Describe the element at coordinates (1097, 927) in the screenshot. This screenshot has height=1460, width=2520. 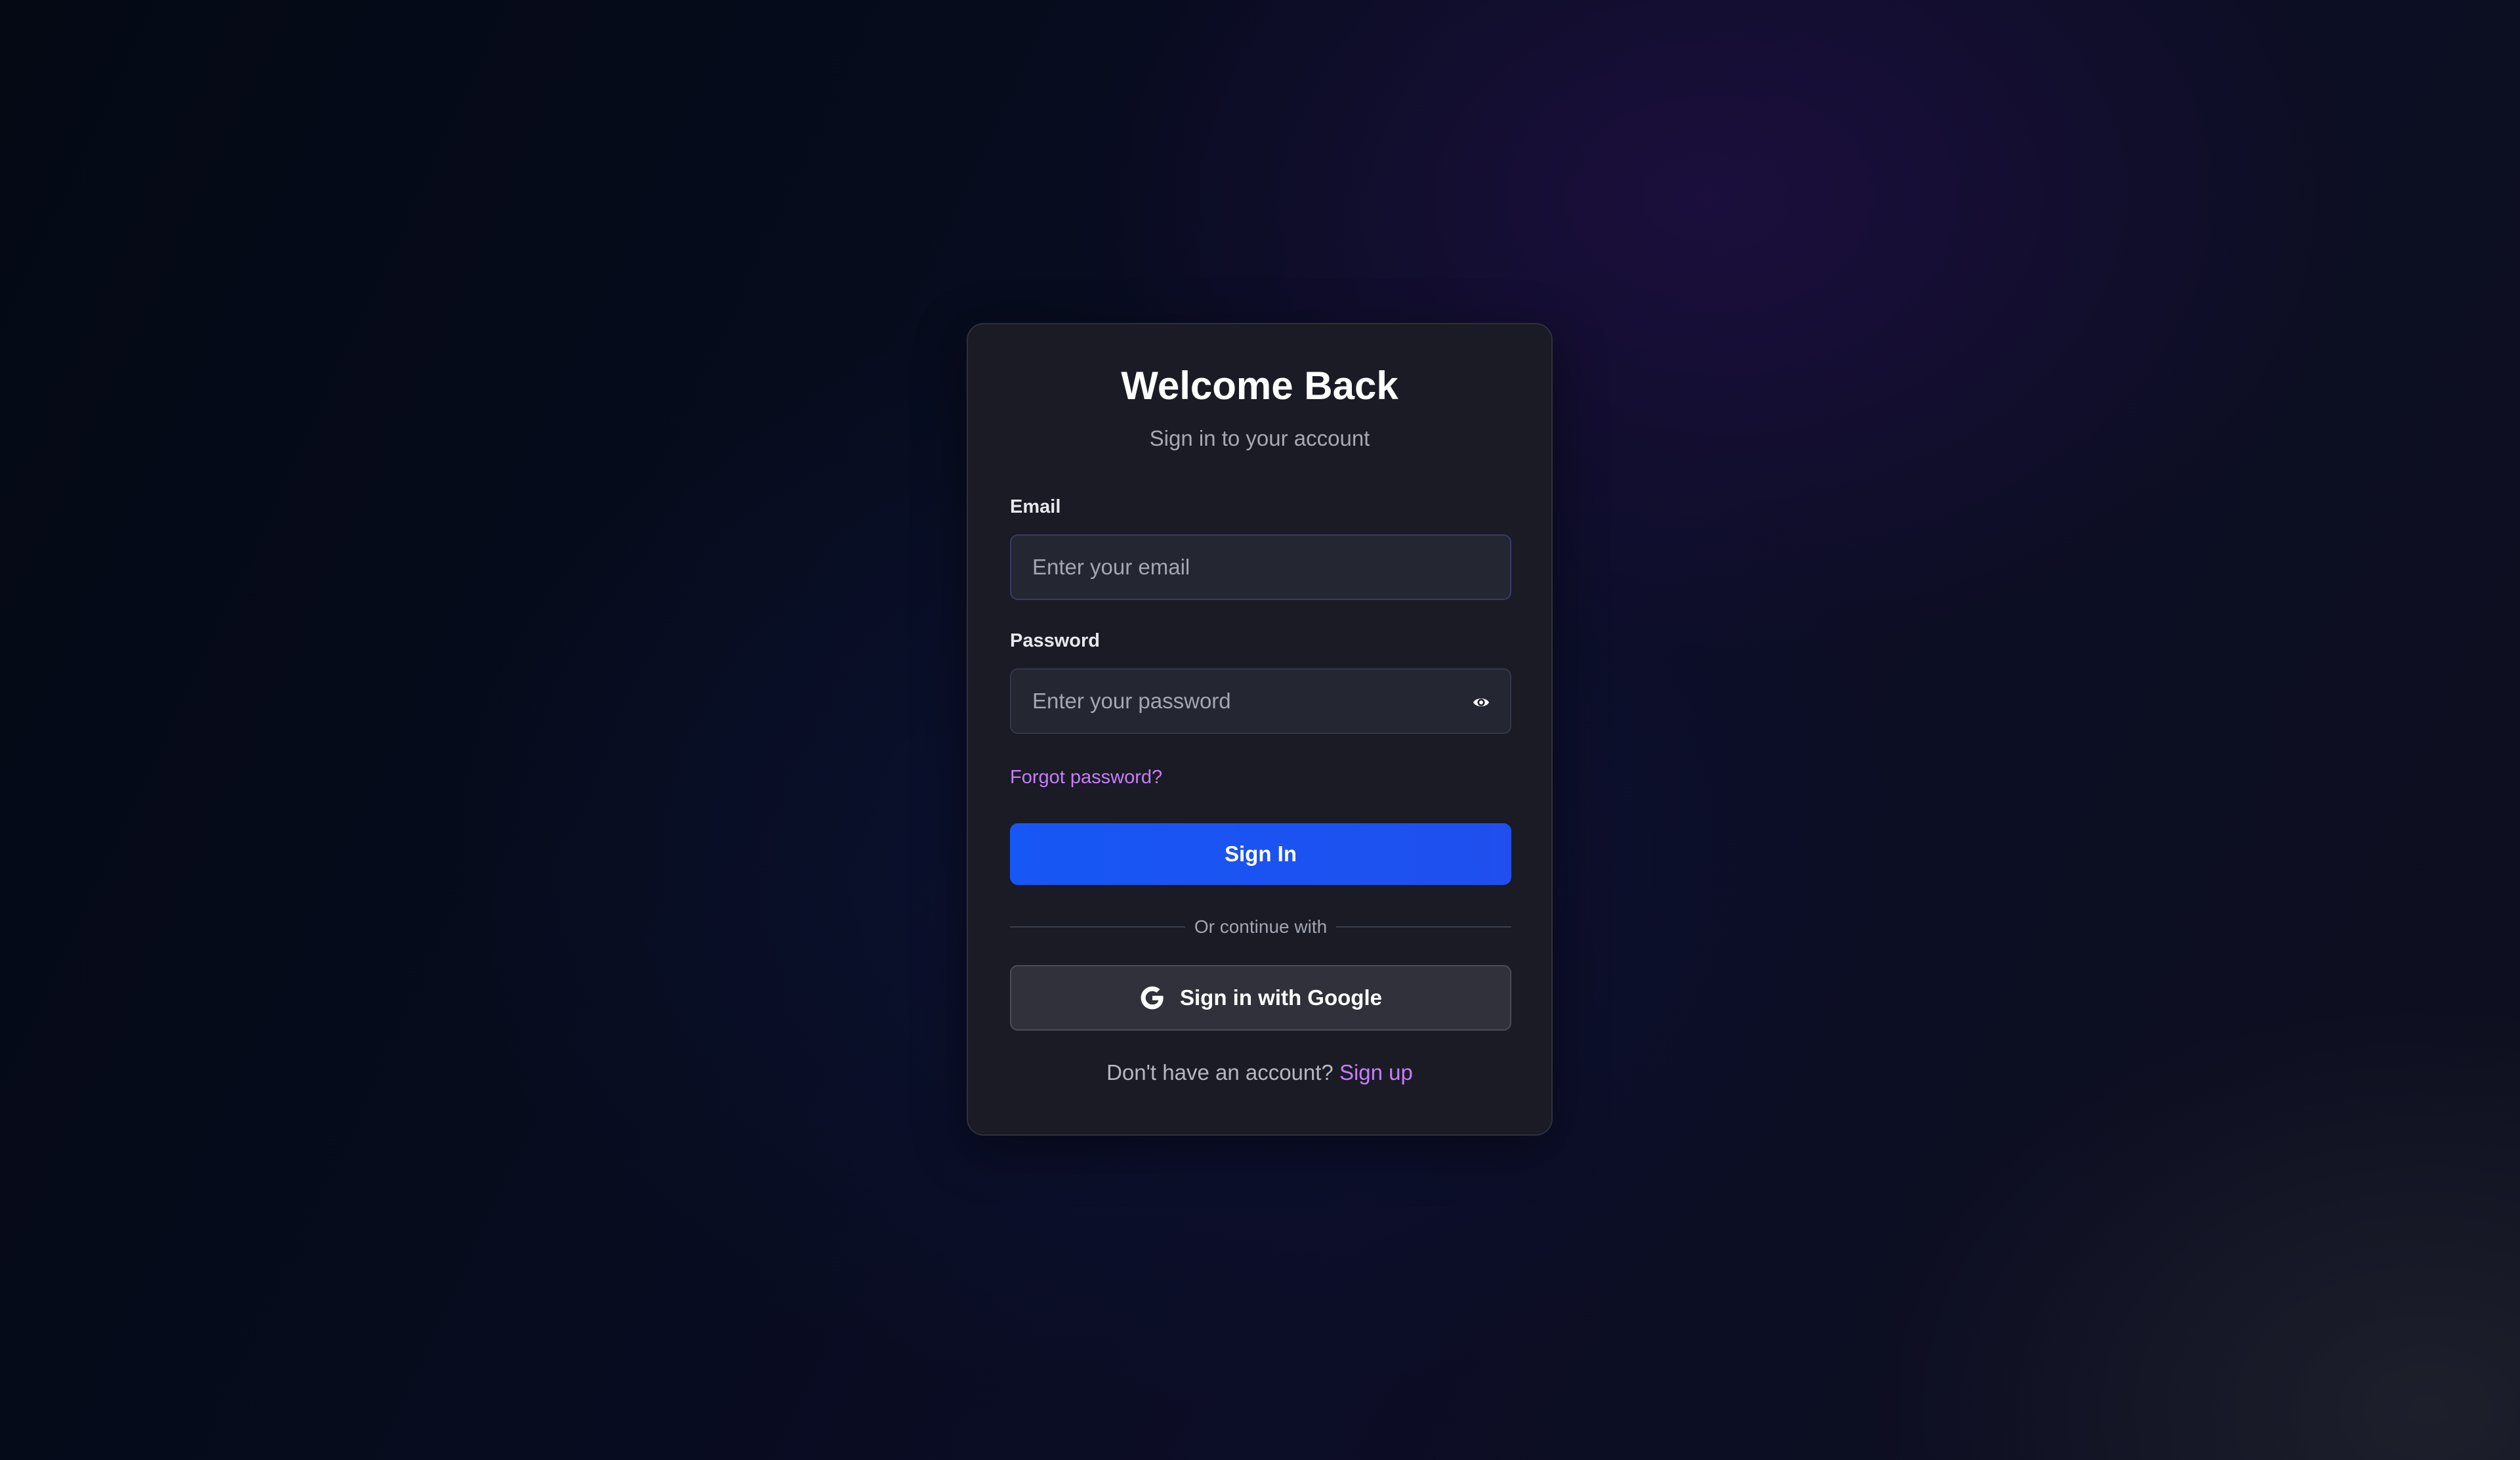
I see `divider-line-left` at that location.